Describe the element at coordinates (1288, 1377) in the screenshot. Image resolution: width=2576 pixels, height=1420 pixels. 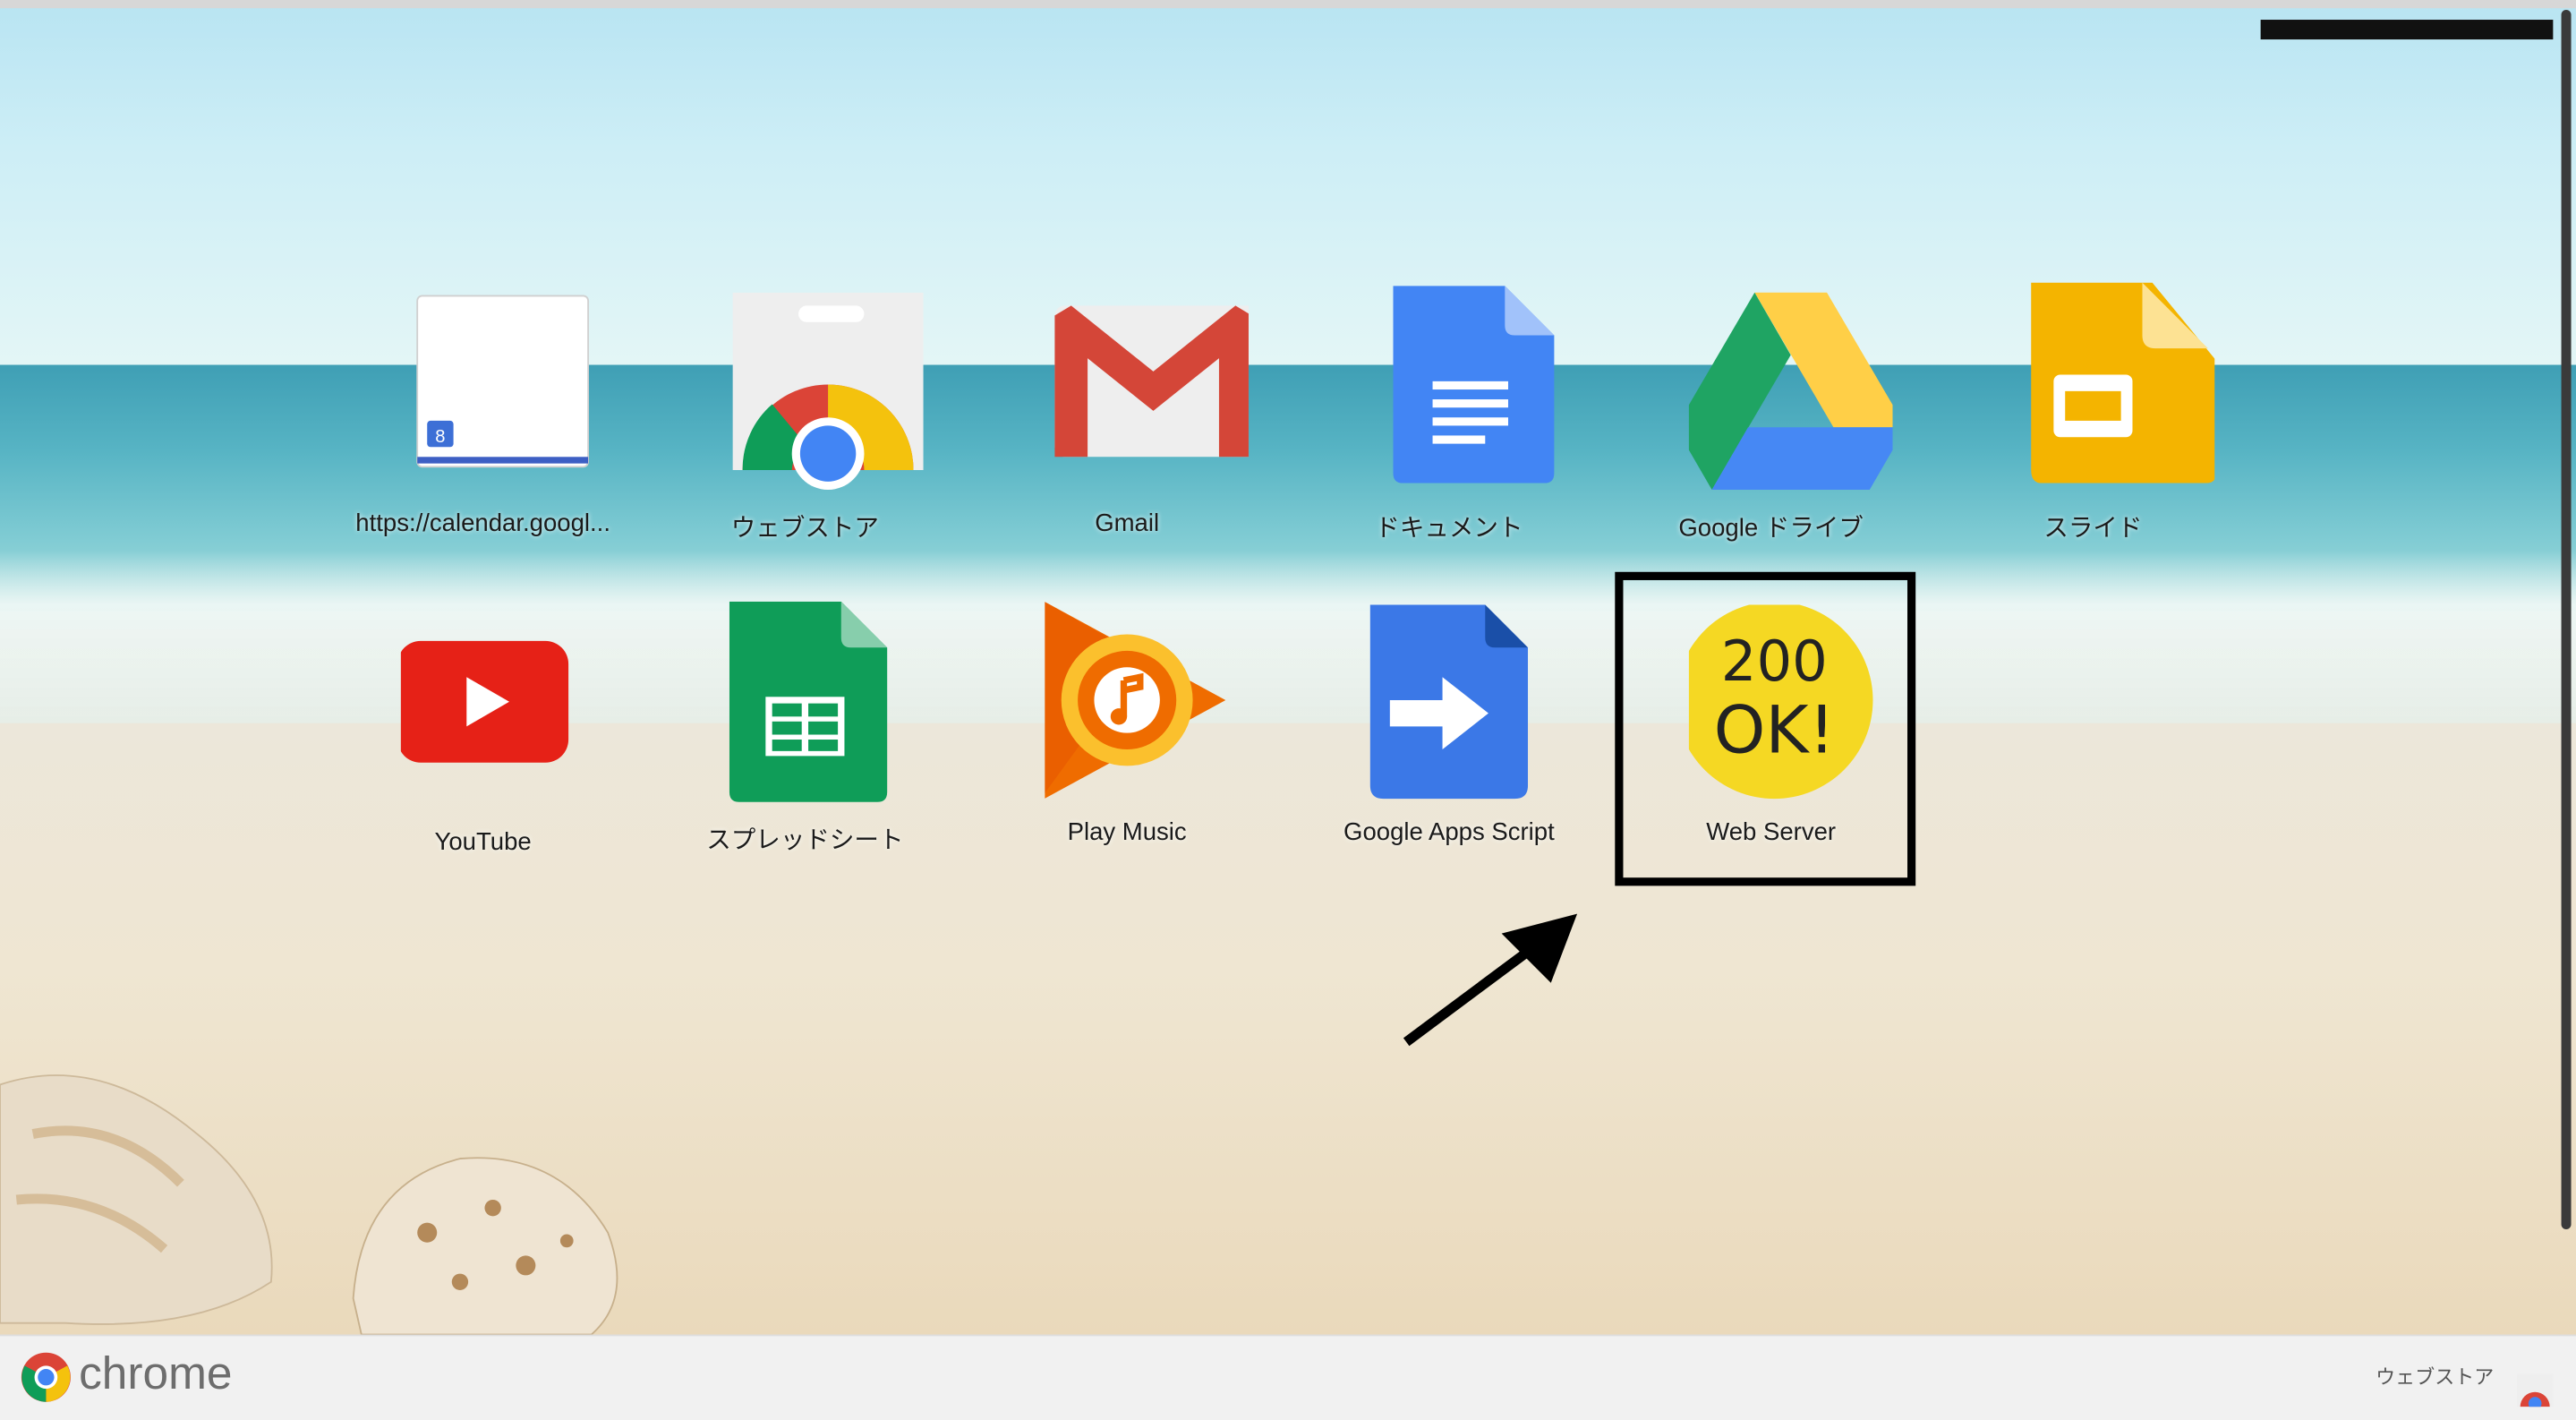
I see `launcher-footer` at that location.